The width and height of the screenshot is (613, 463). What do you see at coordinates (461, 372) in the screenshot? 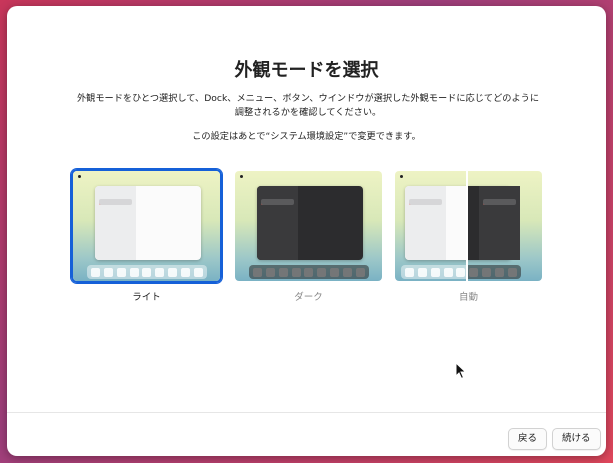
I see `pointer-cursor-icon` at bounding box center [461, 372].